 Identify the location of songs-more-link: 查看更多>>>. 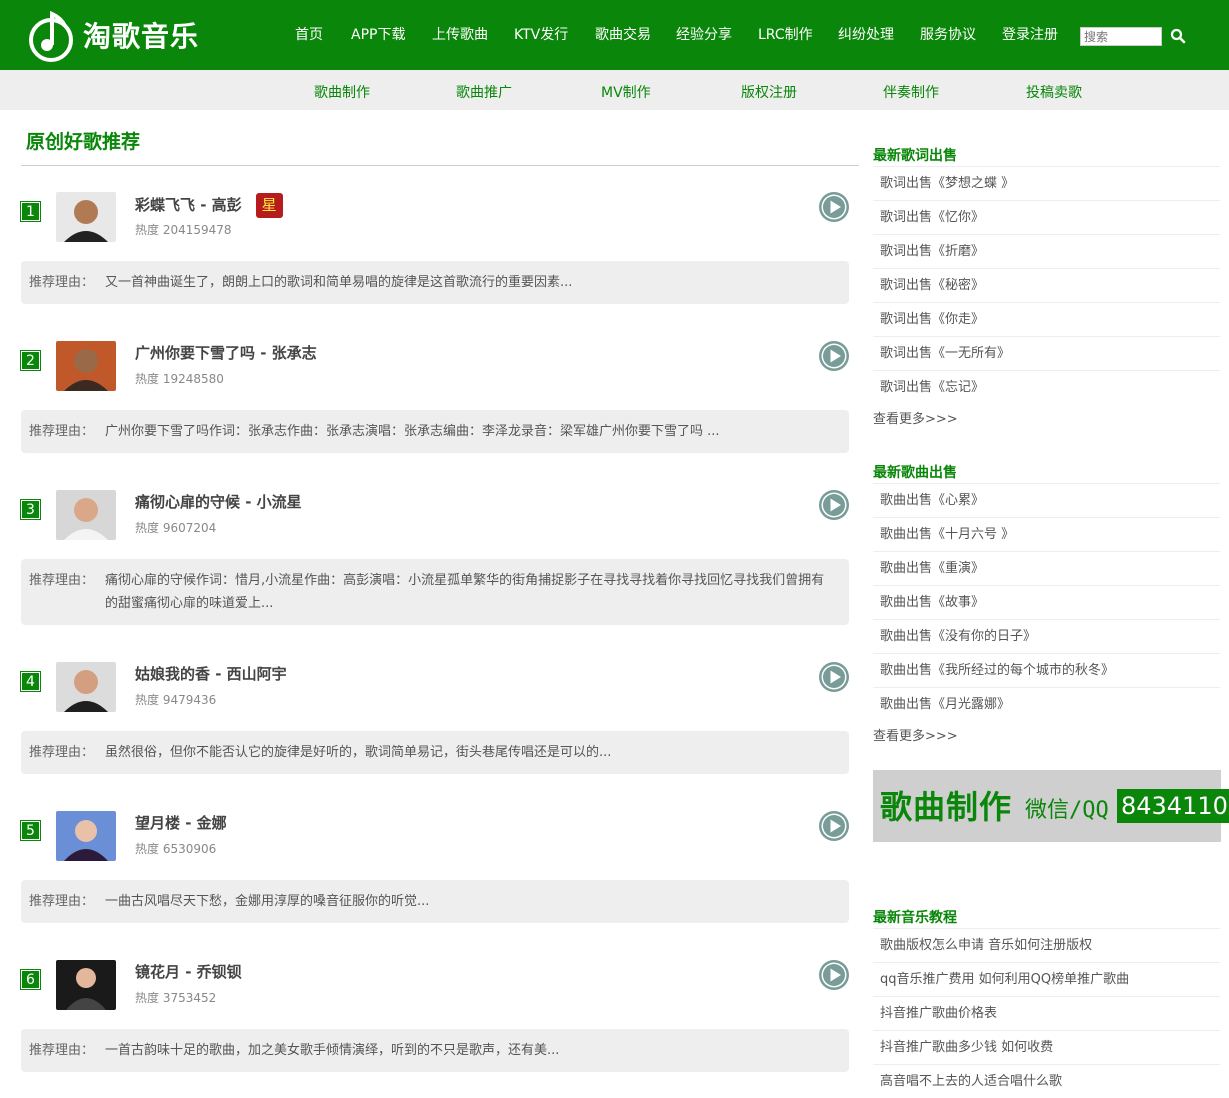
(915, 734).